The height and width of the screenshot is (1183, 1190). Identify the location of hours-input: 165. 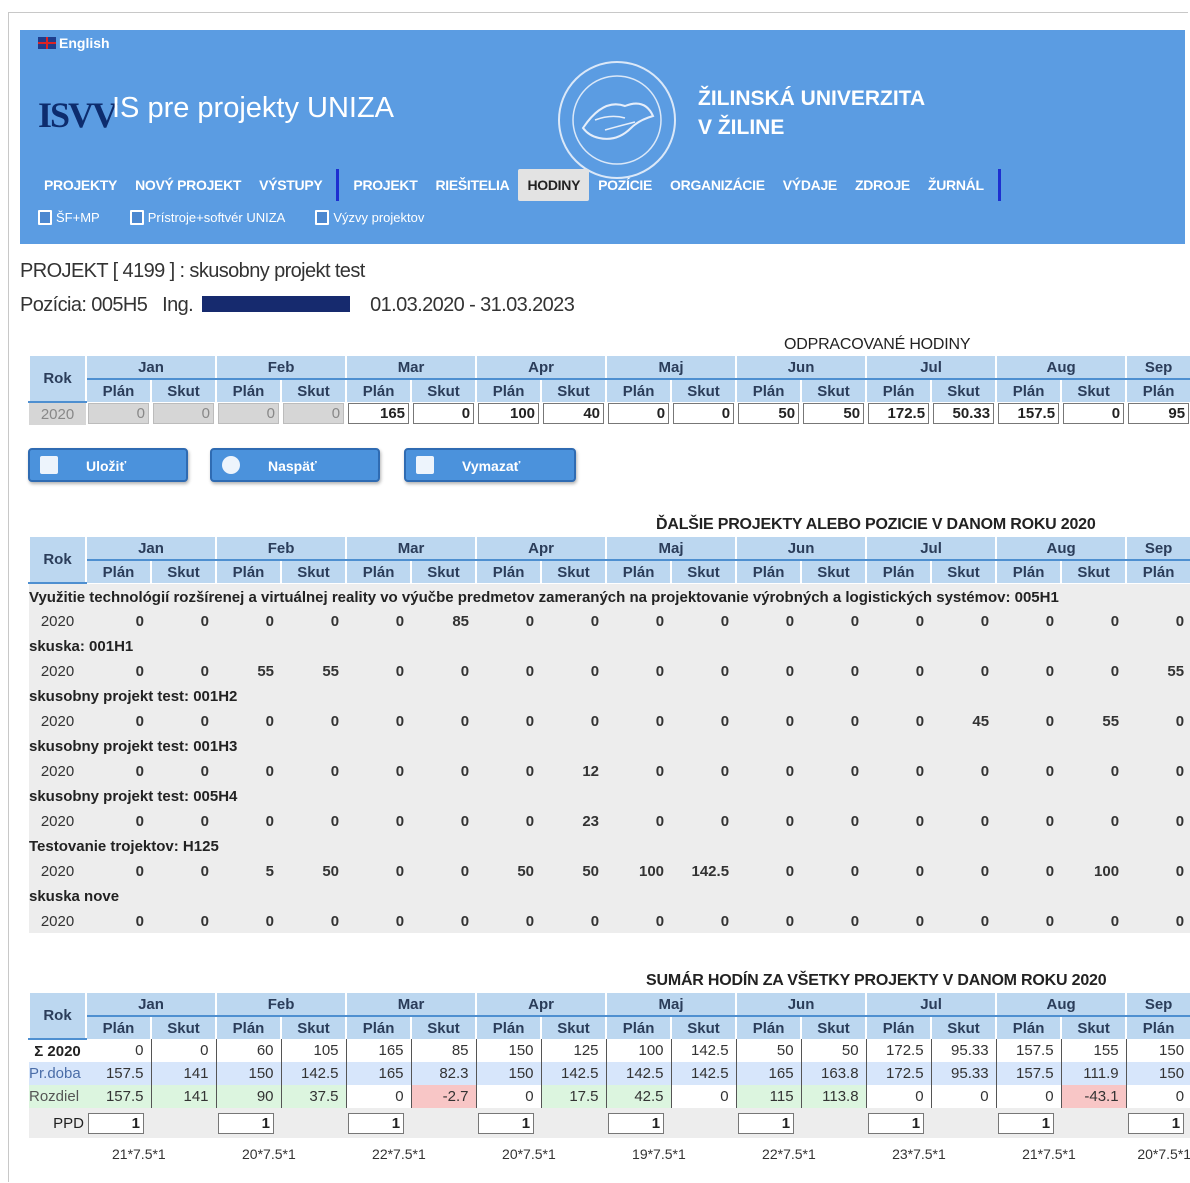
(379, 413).